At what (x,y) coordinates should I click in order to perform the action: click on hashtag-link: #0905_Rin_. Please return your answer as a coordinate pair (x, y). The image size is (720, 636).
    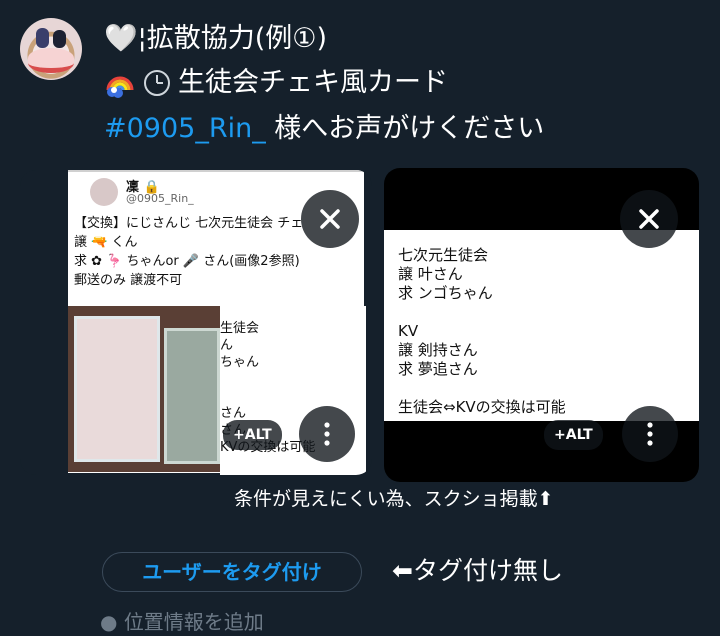
    Looking at the image, I should click on (185, 128).